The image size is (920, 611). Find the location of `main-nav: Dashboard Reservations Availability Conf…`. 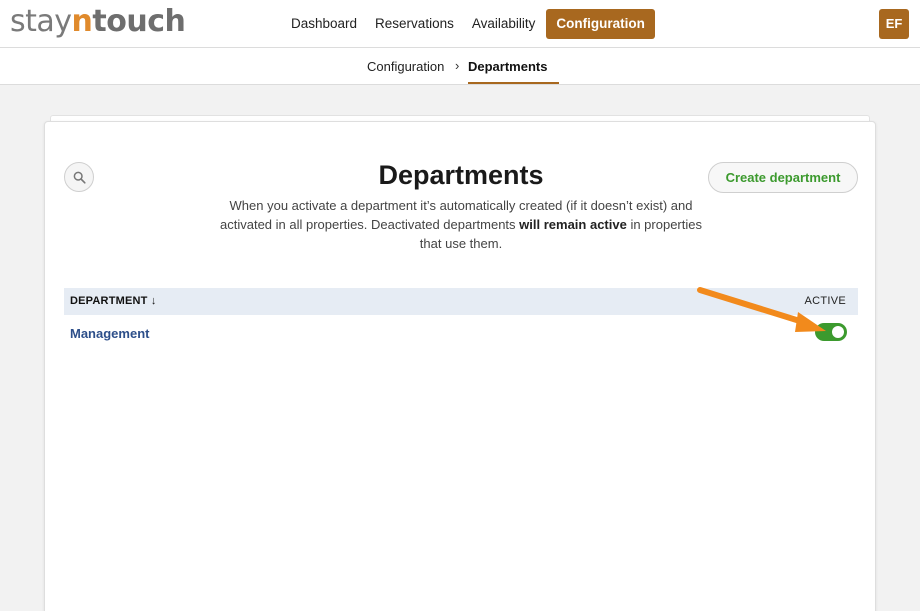

main-nav: Dashboard Reservations Availability Conf… is located at coordinates (468, 24).